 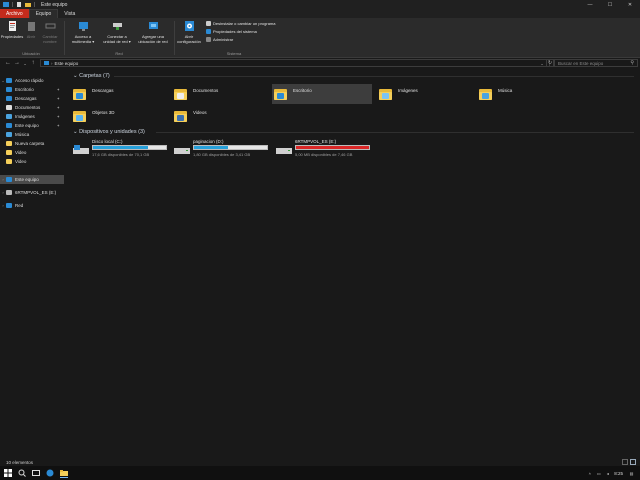 I want to click on recent-locations-button: ⌄, so click(x=25, y=63).